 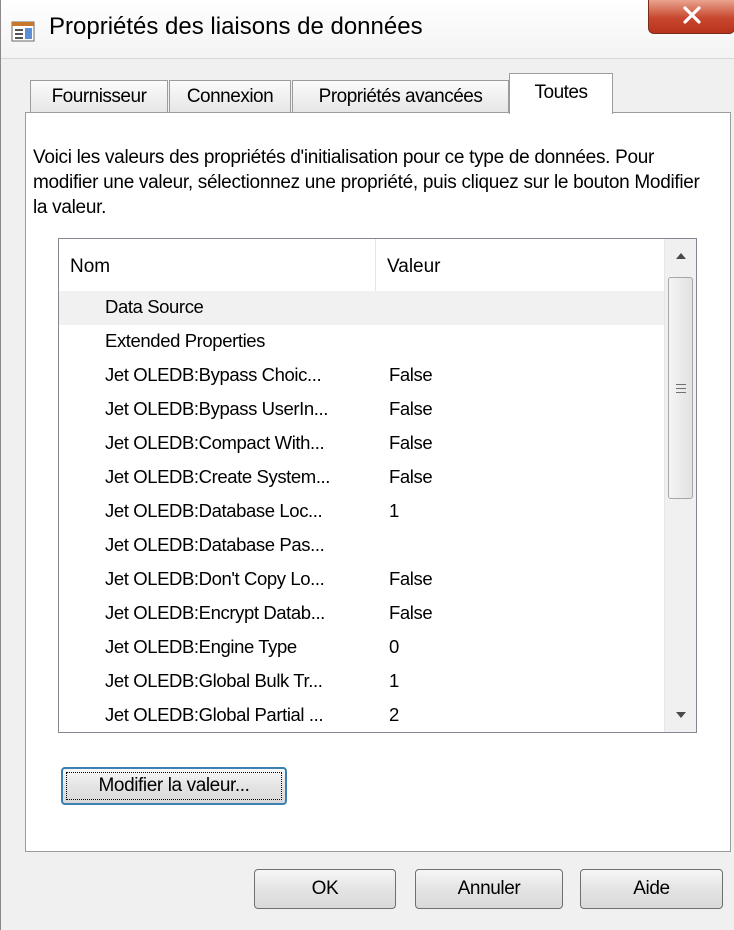 What do you see at coordinates (23, 31) in the screenshot?
I see `properties-window-icon` at bounding box center [23, 31].